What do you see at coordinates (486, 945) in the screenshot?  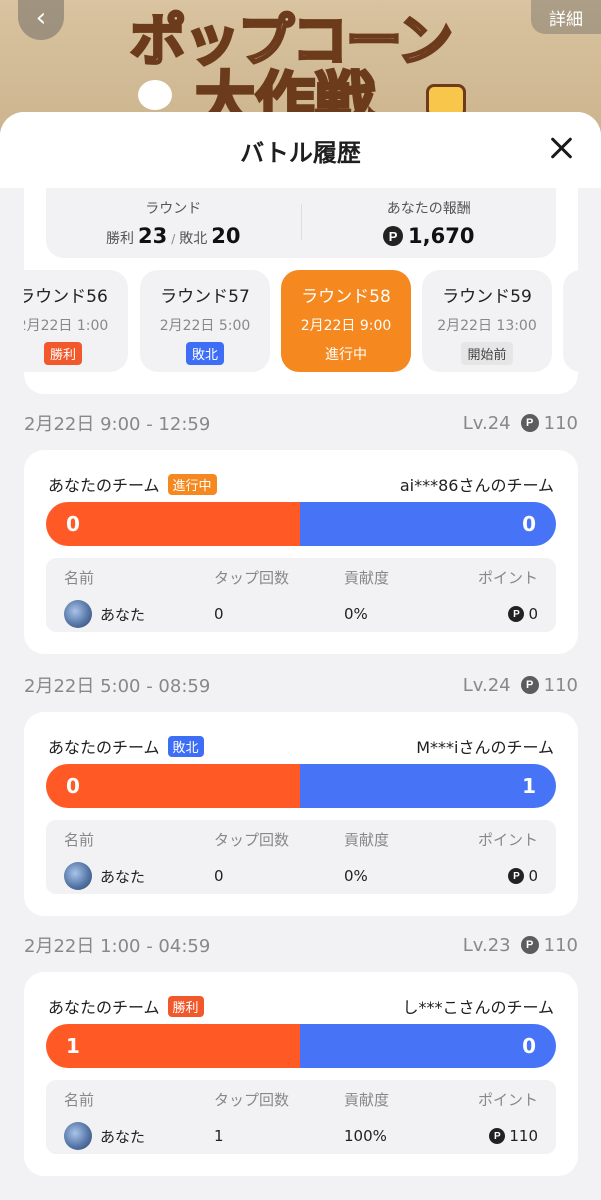 I see `level: Lv.23` at bounding box center [486, 945].